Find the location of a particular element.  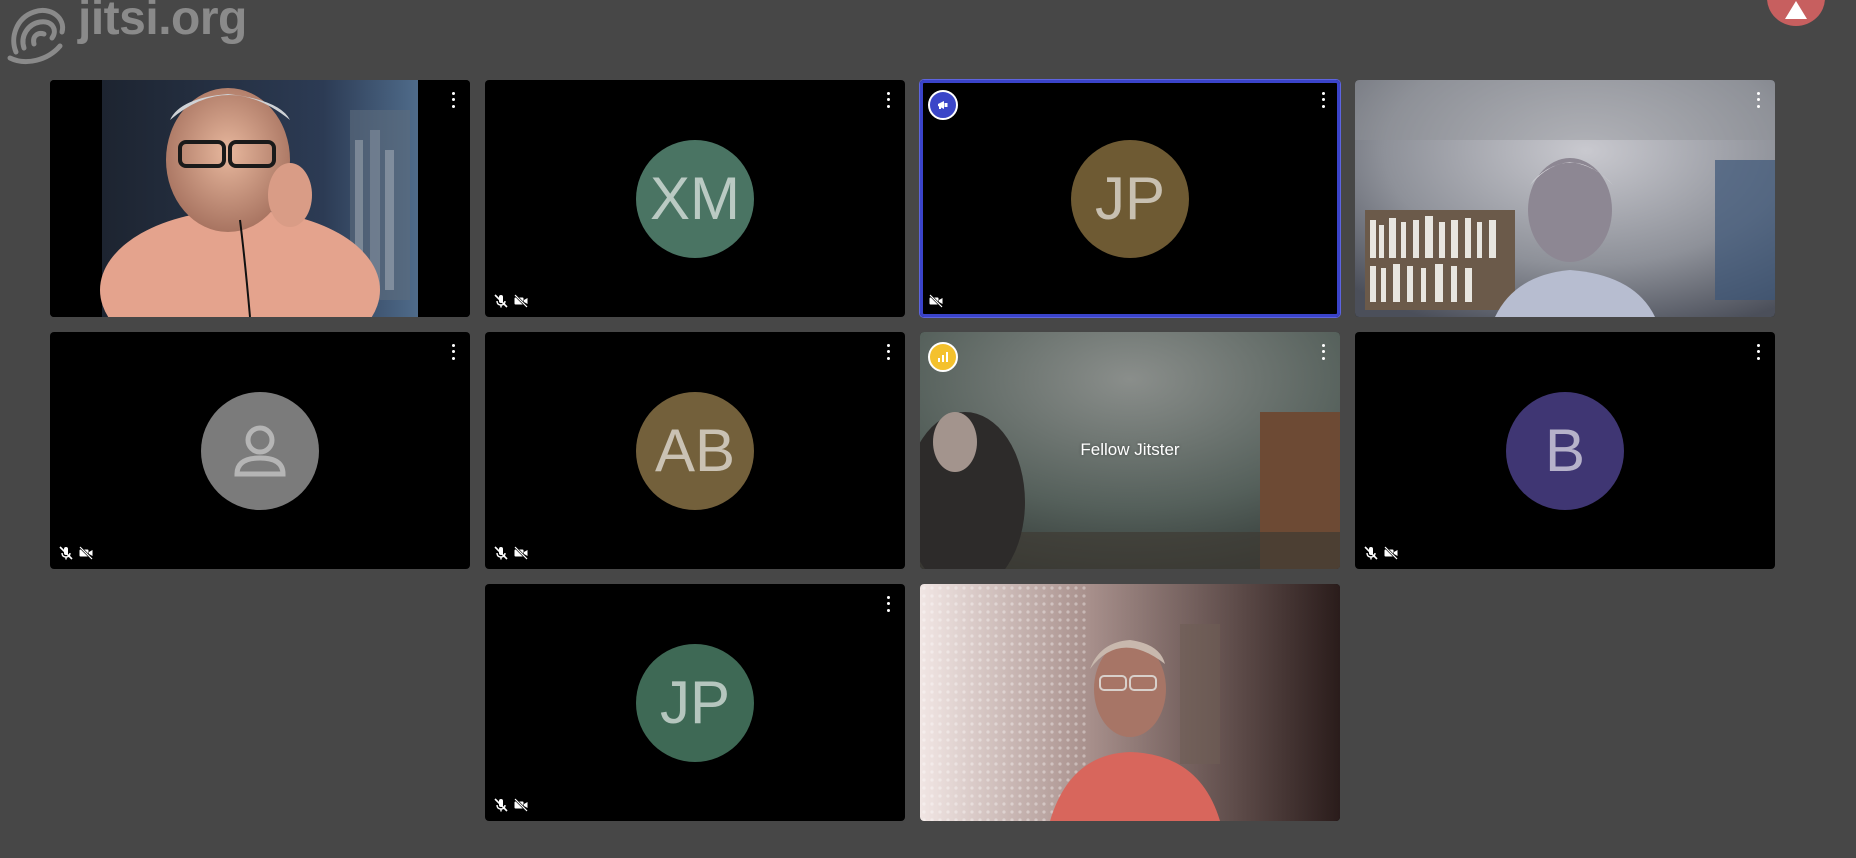

participant-avatar: XM is located at coordinates (695, 198).